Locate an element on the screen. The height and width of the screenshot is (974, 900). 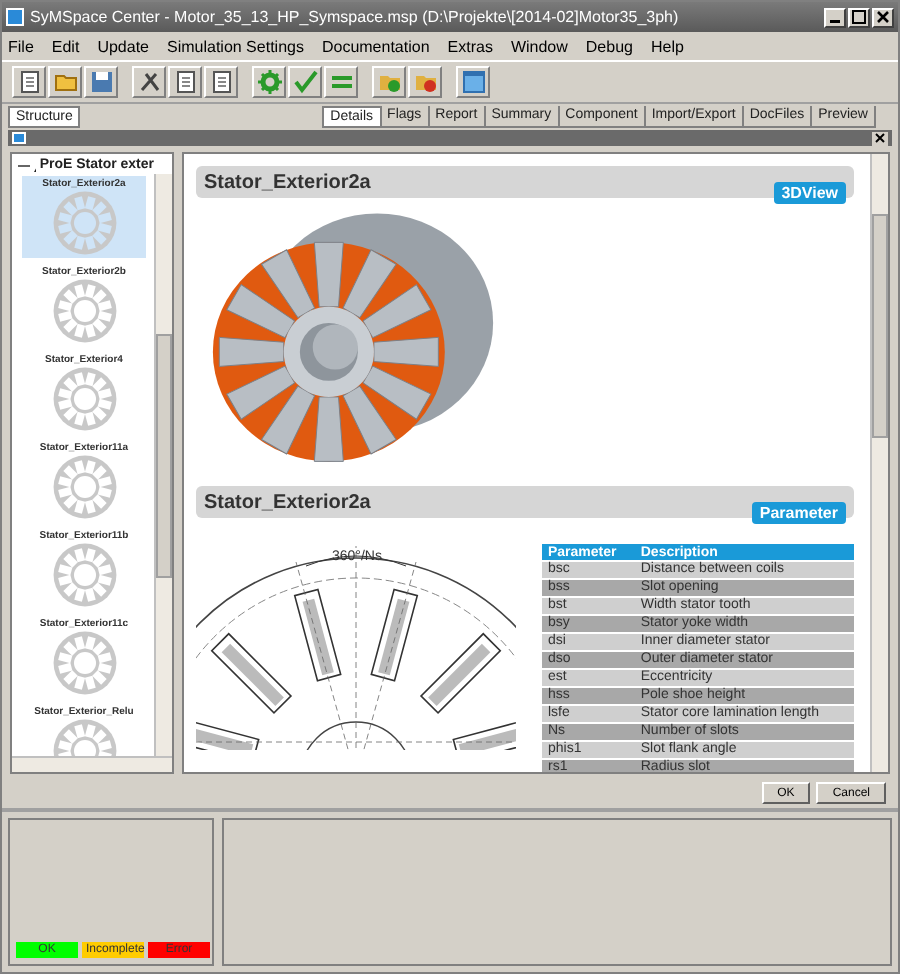
minimize-button is located at coordinates (835, 17).